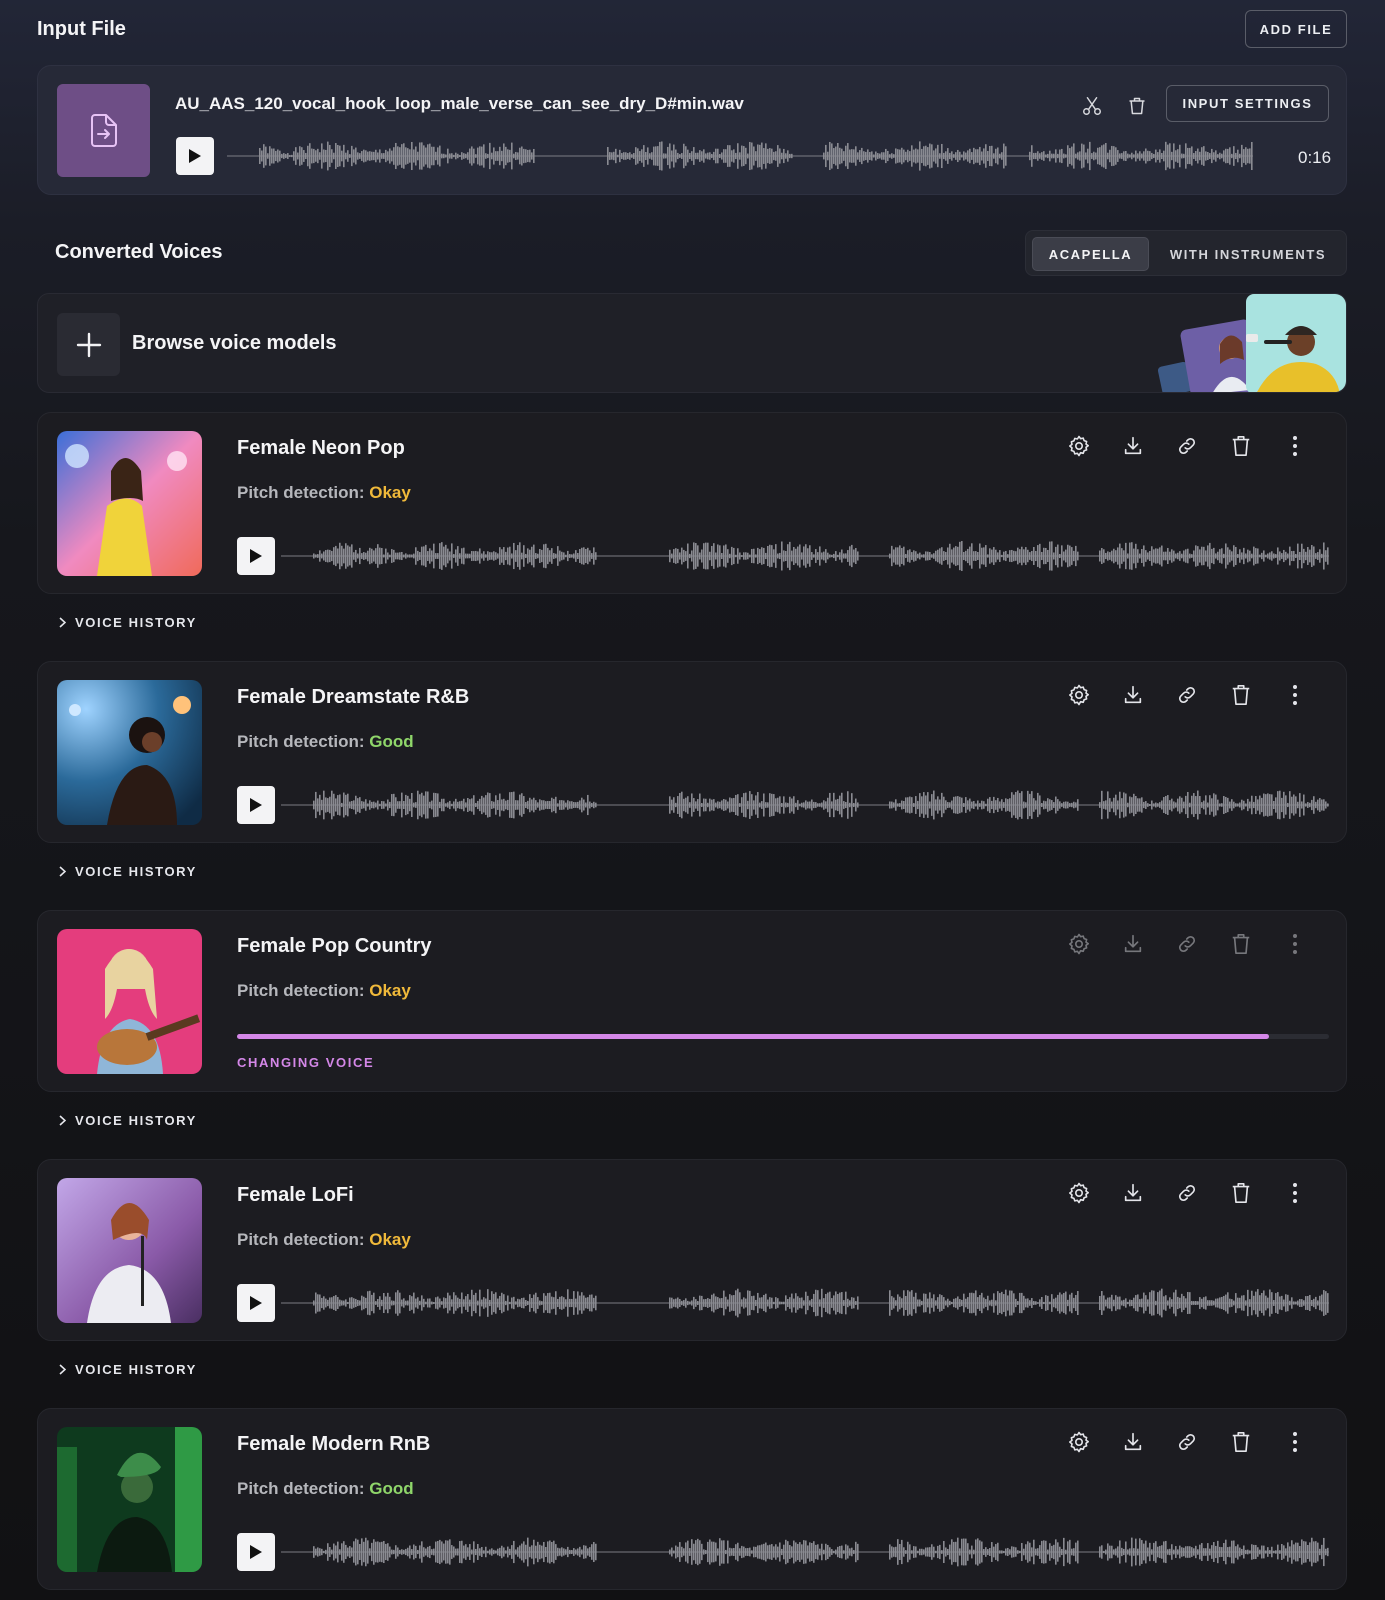  I want to click on duration-label: 0:16, so click(1315, 157).